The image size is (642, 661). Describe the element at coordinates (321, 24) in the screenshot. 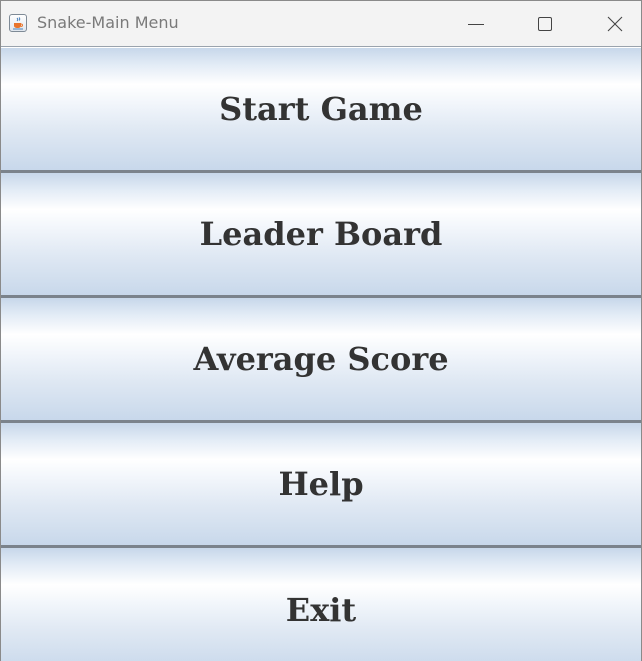

I see `title-bar: Snake-Main Menu` at that location.